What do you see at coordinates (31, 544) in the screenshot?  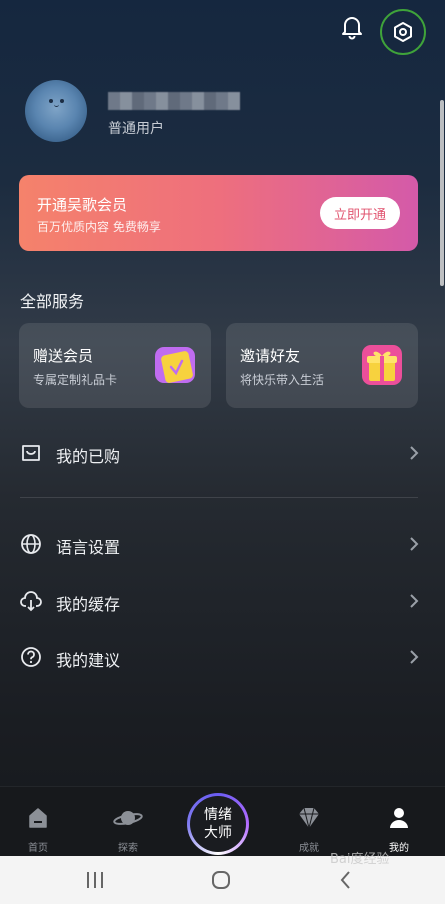 I see `globe-icon` at bounding box center [31, 544].